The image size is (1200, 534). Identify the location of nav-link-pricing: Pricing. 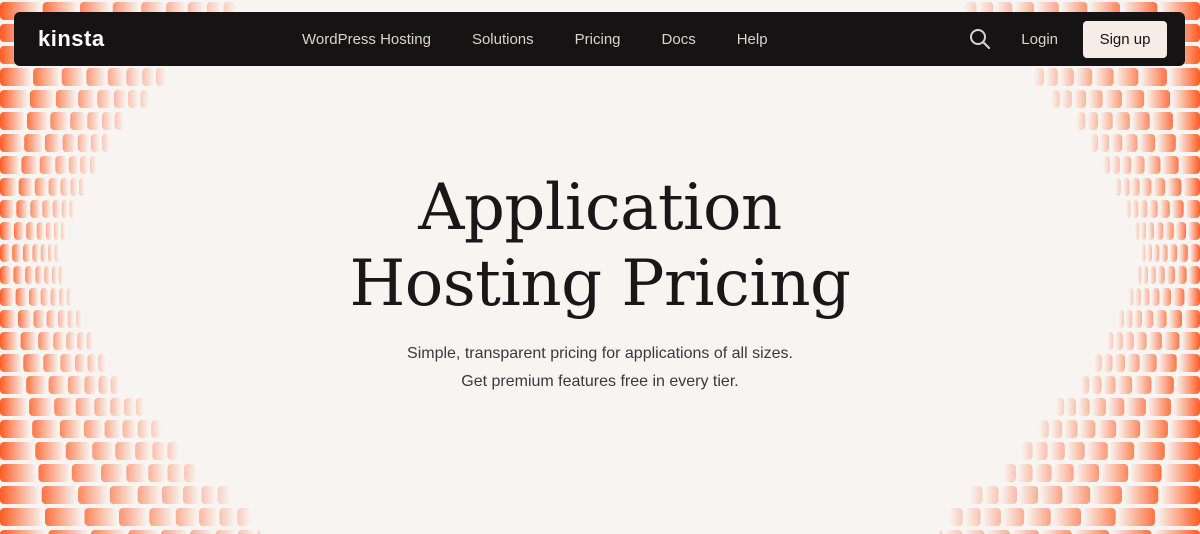
(598, 39).